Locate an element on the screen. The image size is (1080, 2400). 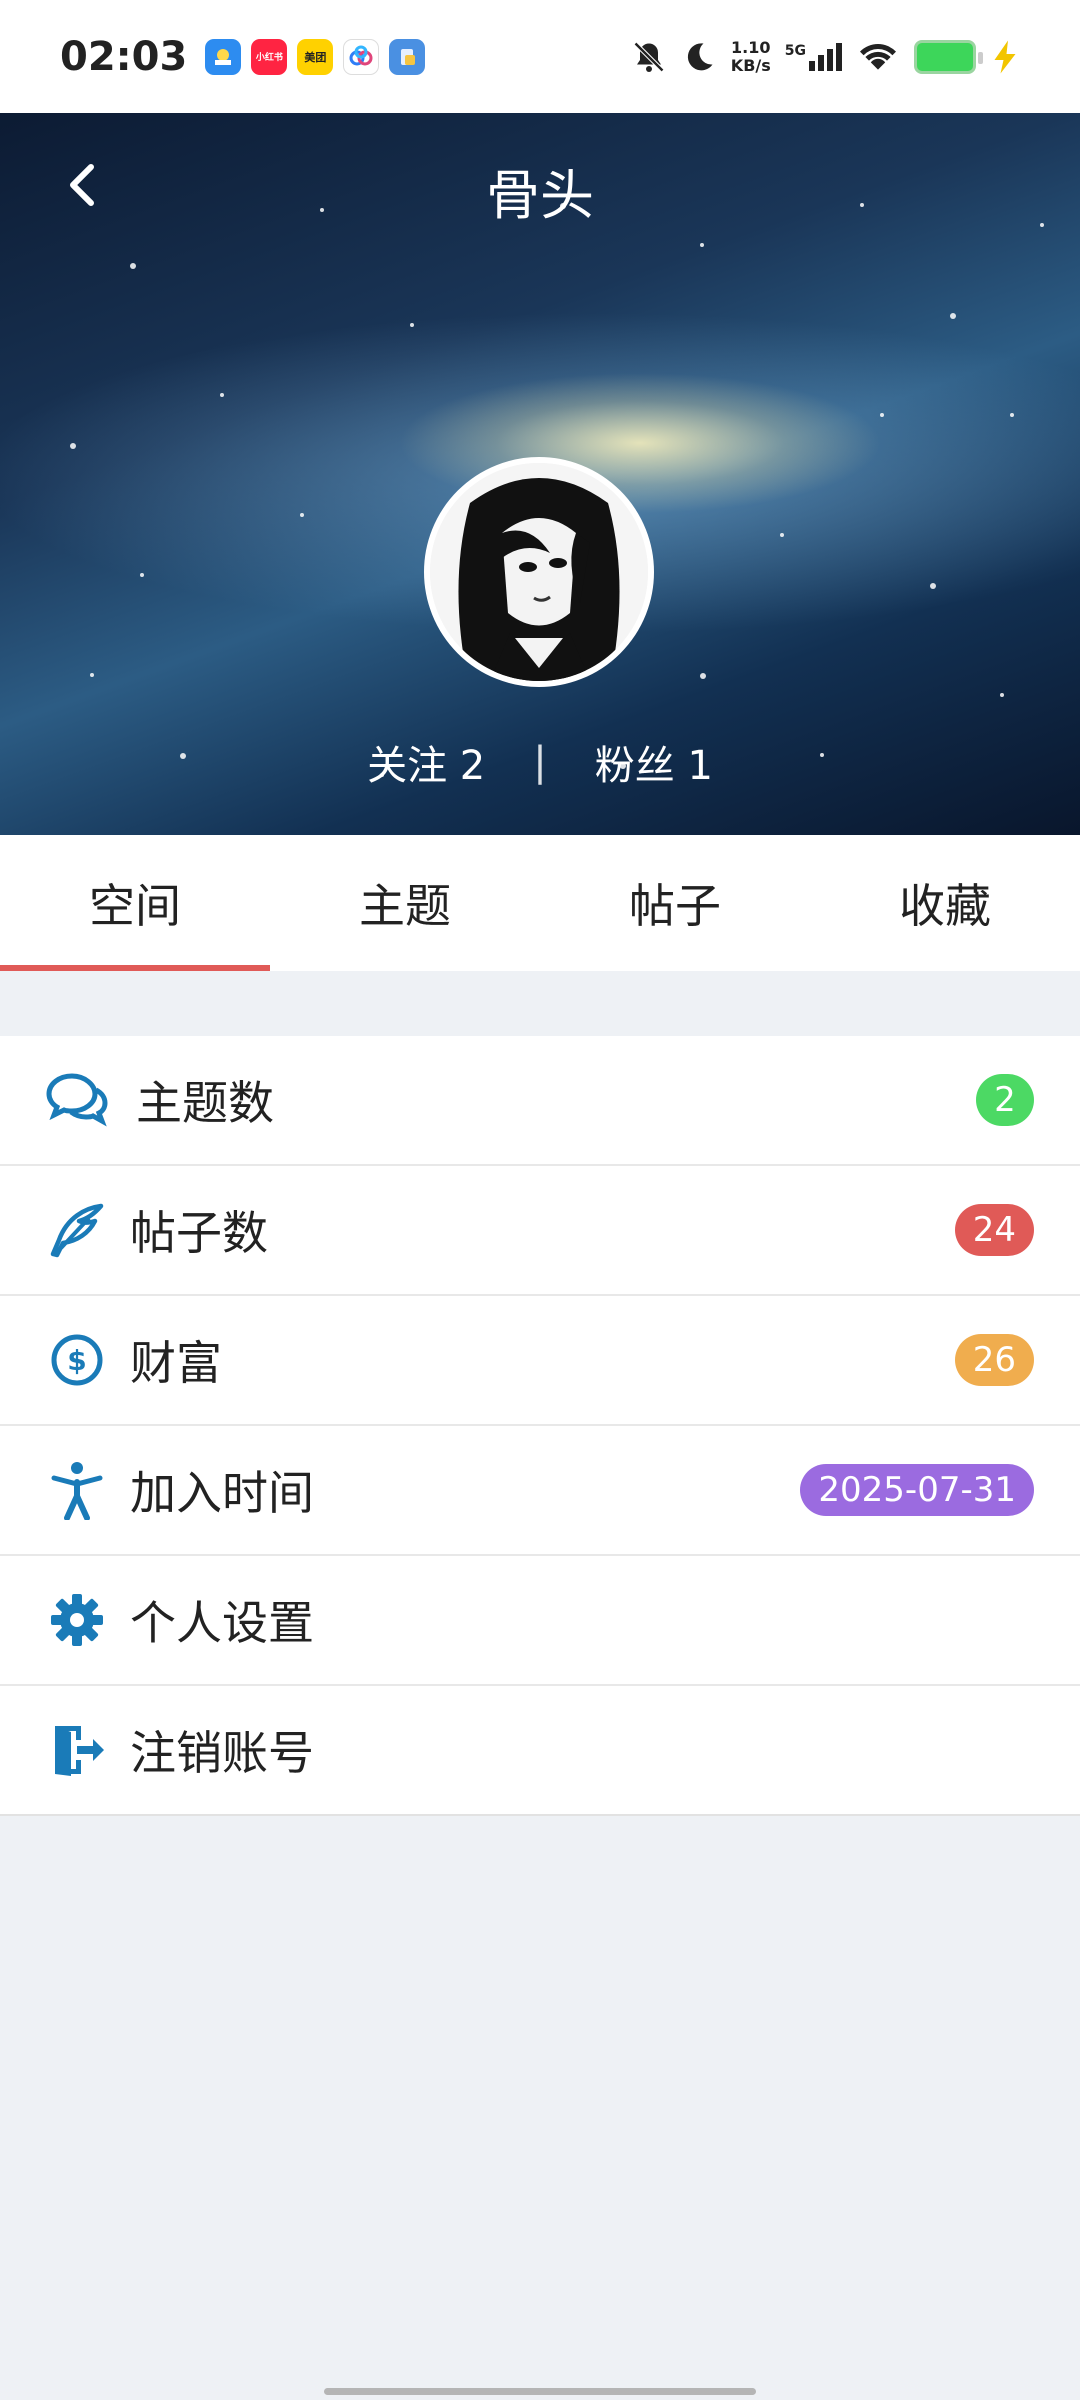
profile-tabs: 空间 主题 帖子 收藏 is located at coordinates (540, 903).